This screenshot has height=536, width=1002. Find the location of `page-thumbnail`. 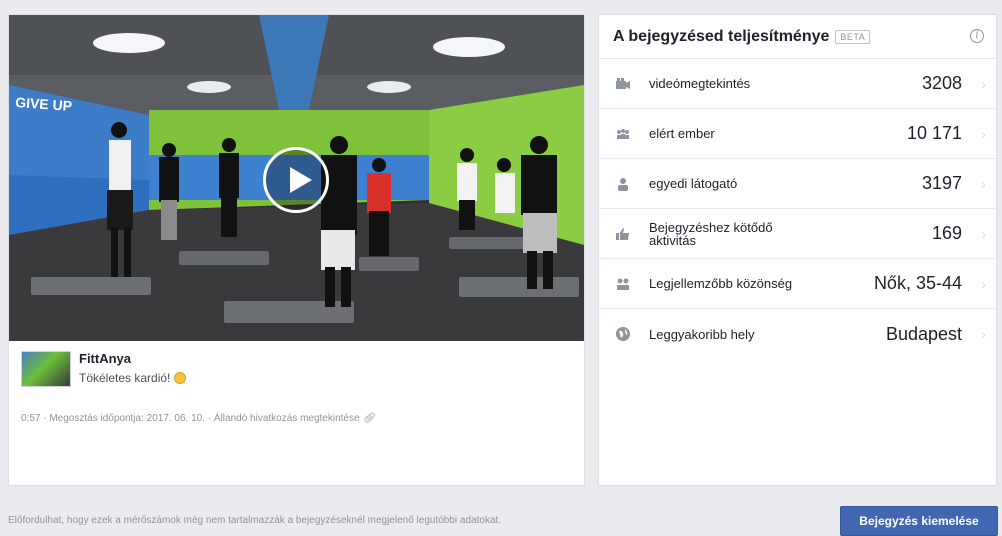

page-thumbnail is located at coordinates (46, 369).